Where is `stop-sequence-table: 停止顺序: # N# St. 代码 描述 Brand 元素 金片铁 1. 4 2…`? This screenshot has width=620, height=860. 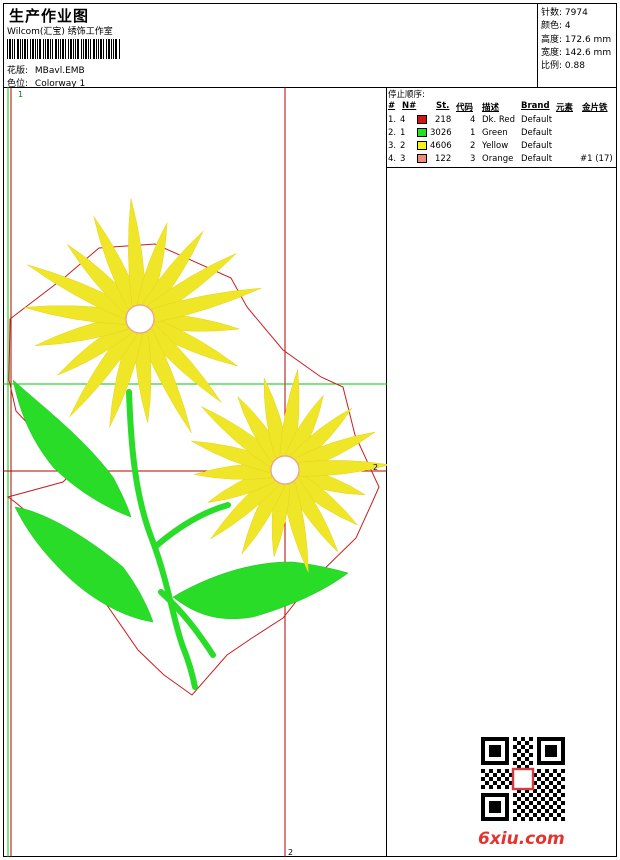 stop-sequence-table: 停止顺序: # N# St. 代码 描述 Brand 元素 金片铁 1. 4 2… is located at coordinates (501, 127).